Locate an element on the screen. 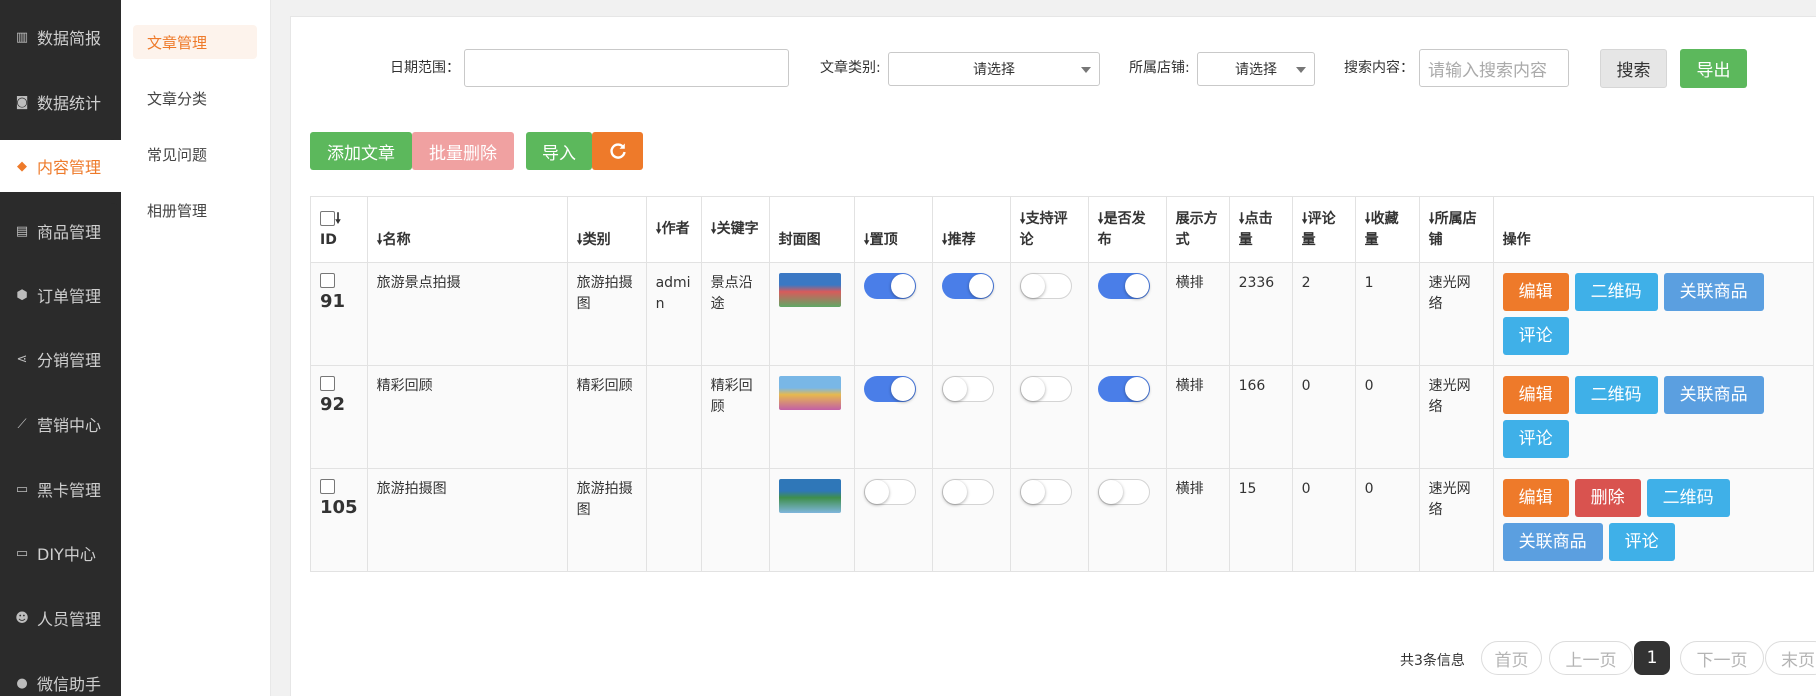 The height and width of the screenshot is (696, 1816). sidebar-item-0: ▥ 数据简报 is located at coordinates (60, 37).